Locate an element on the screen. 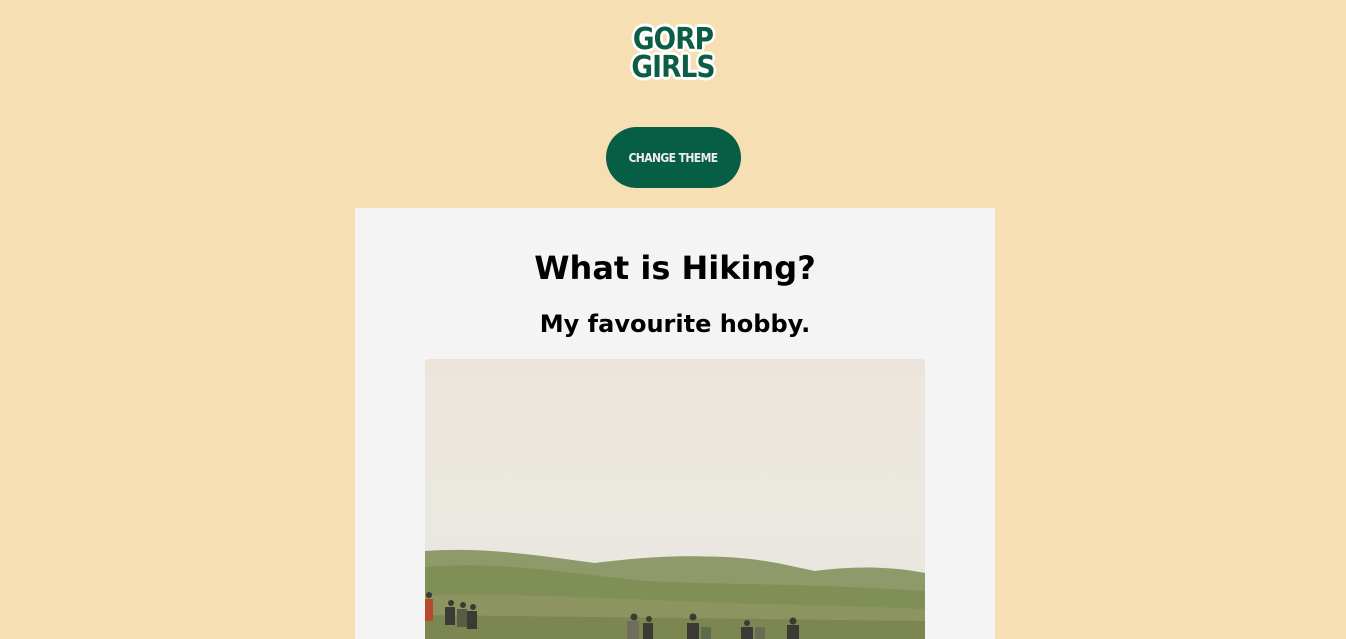 Image resolution: width=1346 pixels, height=639 pixels. page-subtitle: My favourite hobby. is located at coordinates (675, 324).